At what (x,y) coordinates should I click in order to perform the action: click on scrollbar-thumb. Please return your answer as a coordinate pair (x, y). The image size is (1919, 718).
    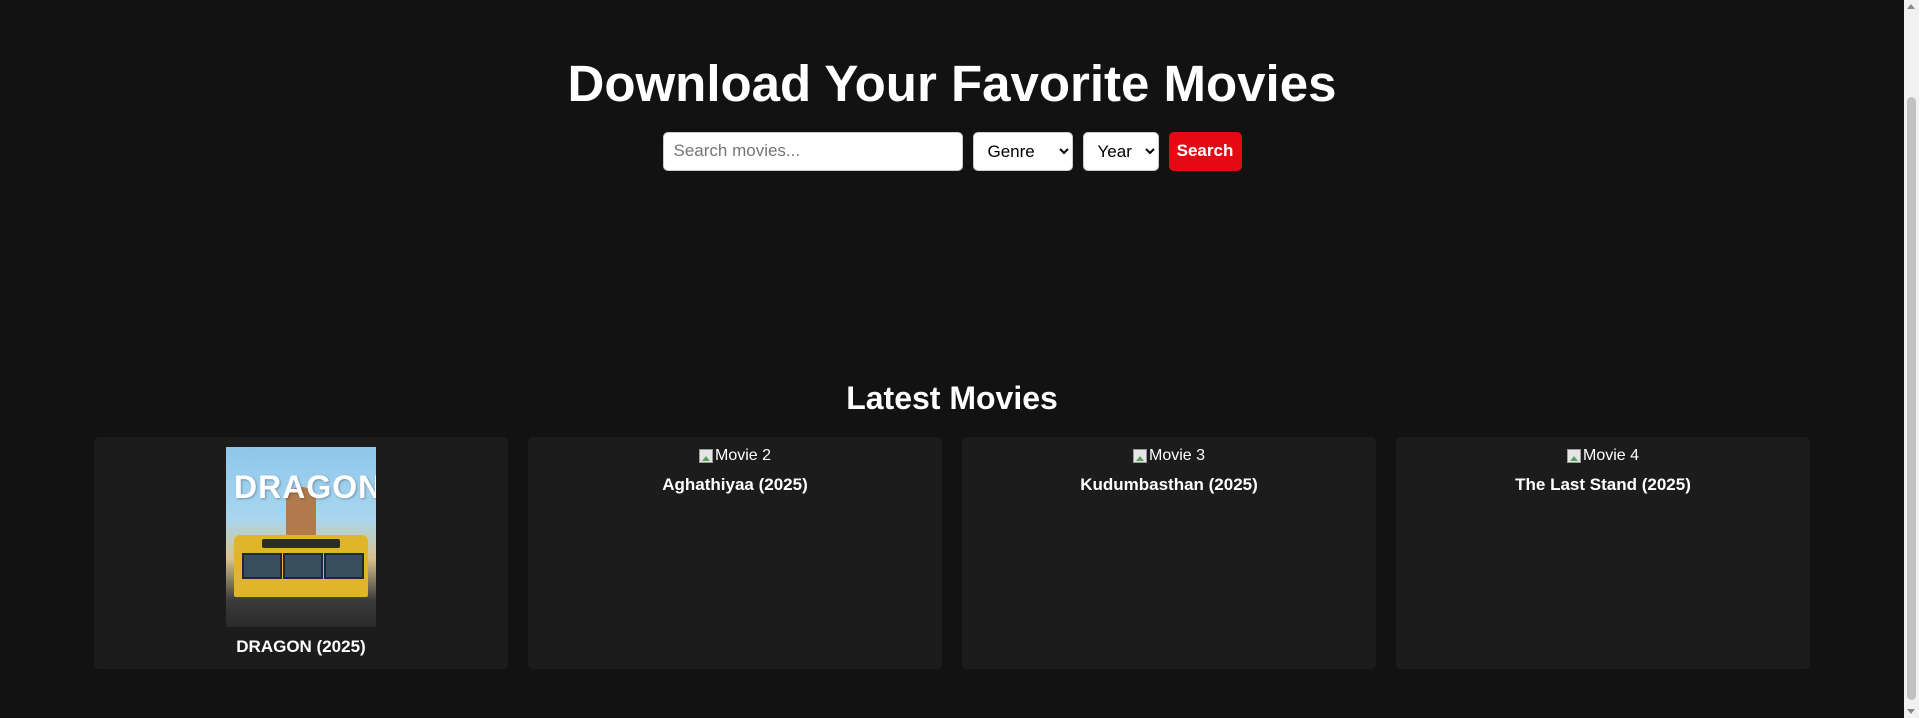
    Looking at the image, I should click on (1911, 398).